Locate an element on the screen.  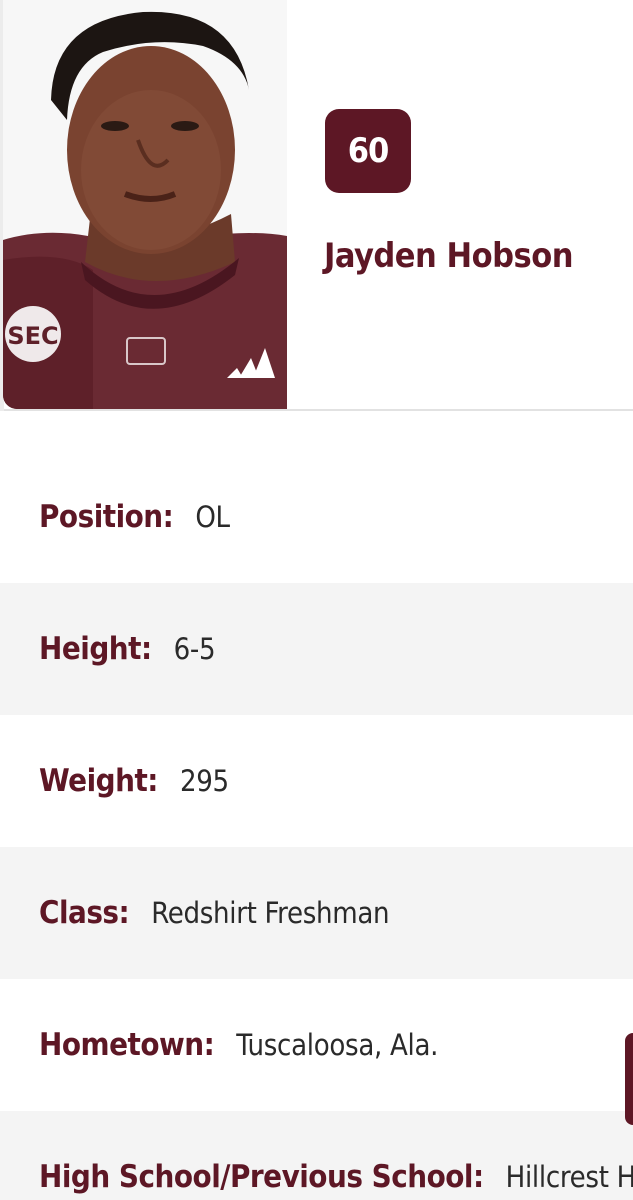
bio-row-hometown: Hometown: Tuscaloosa, Ala. is located at coordinates (316, 1045).